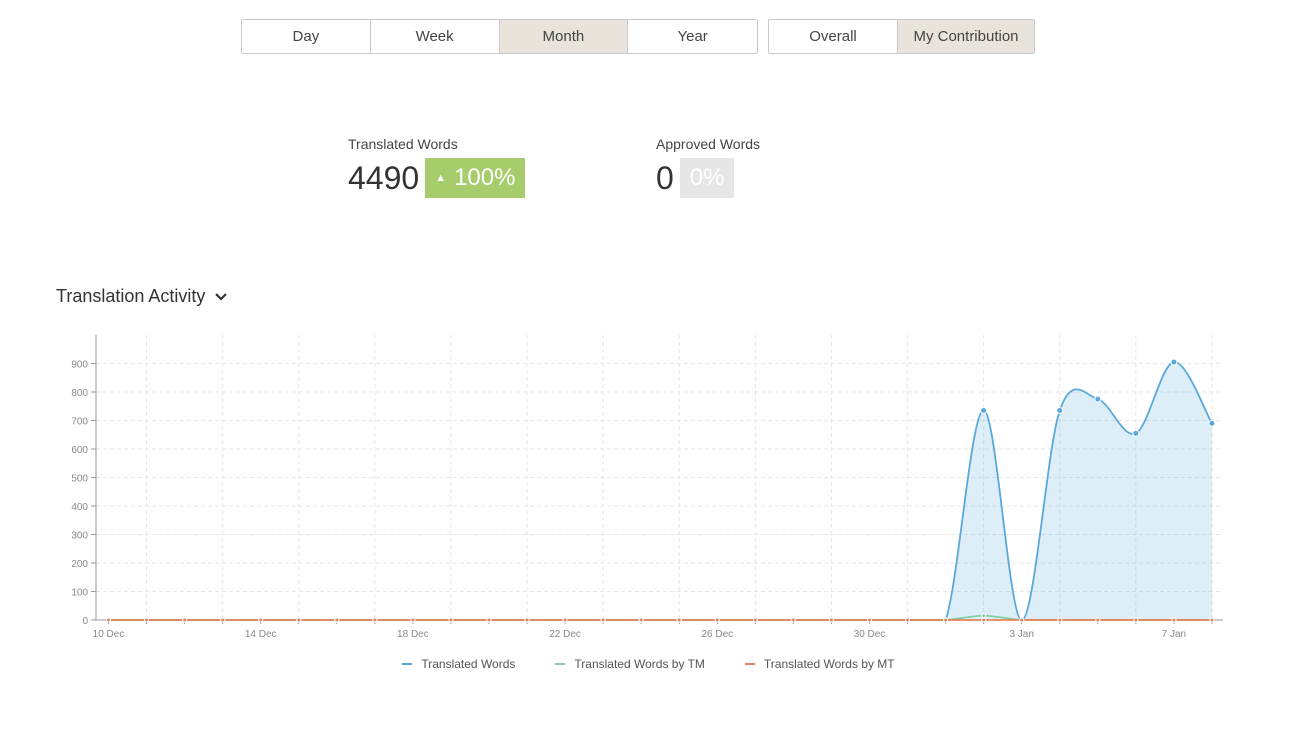  Describe the element at coordinates (79, 422) in the screenshot. I see `y-tick-label: 700` at that location.